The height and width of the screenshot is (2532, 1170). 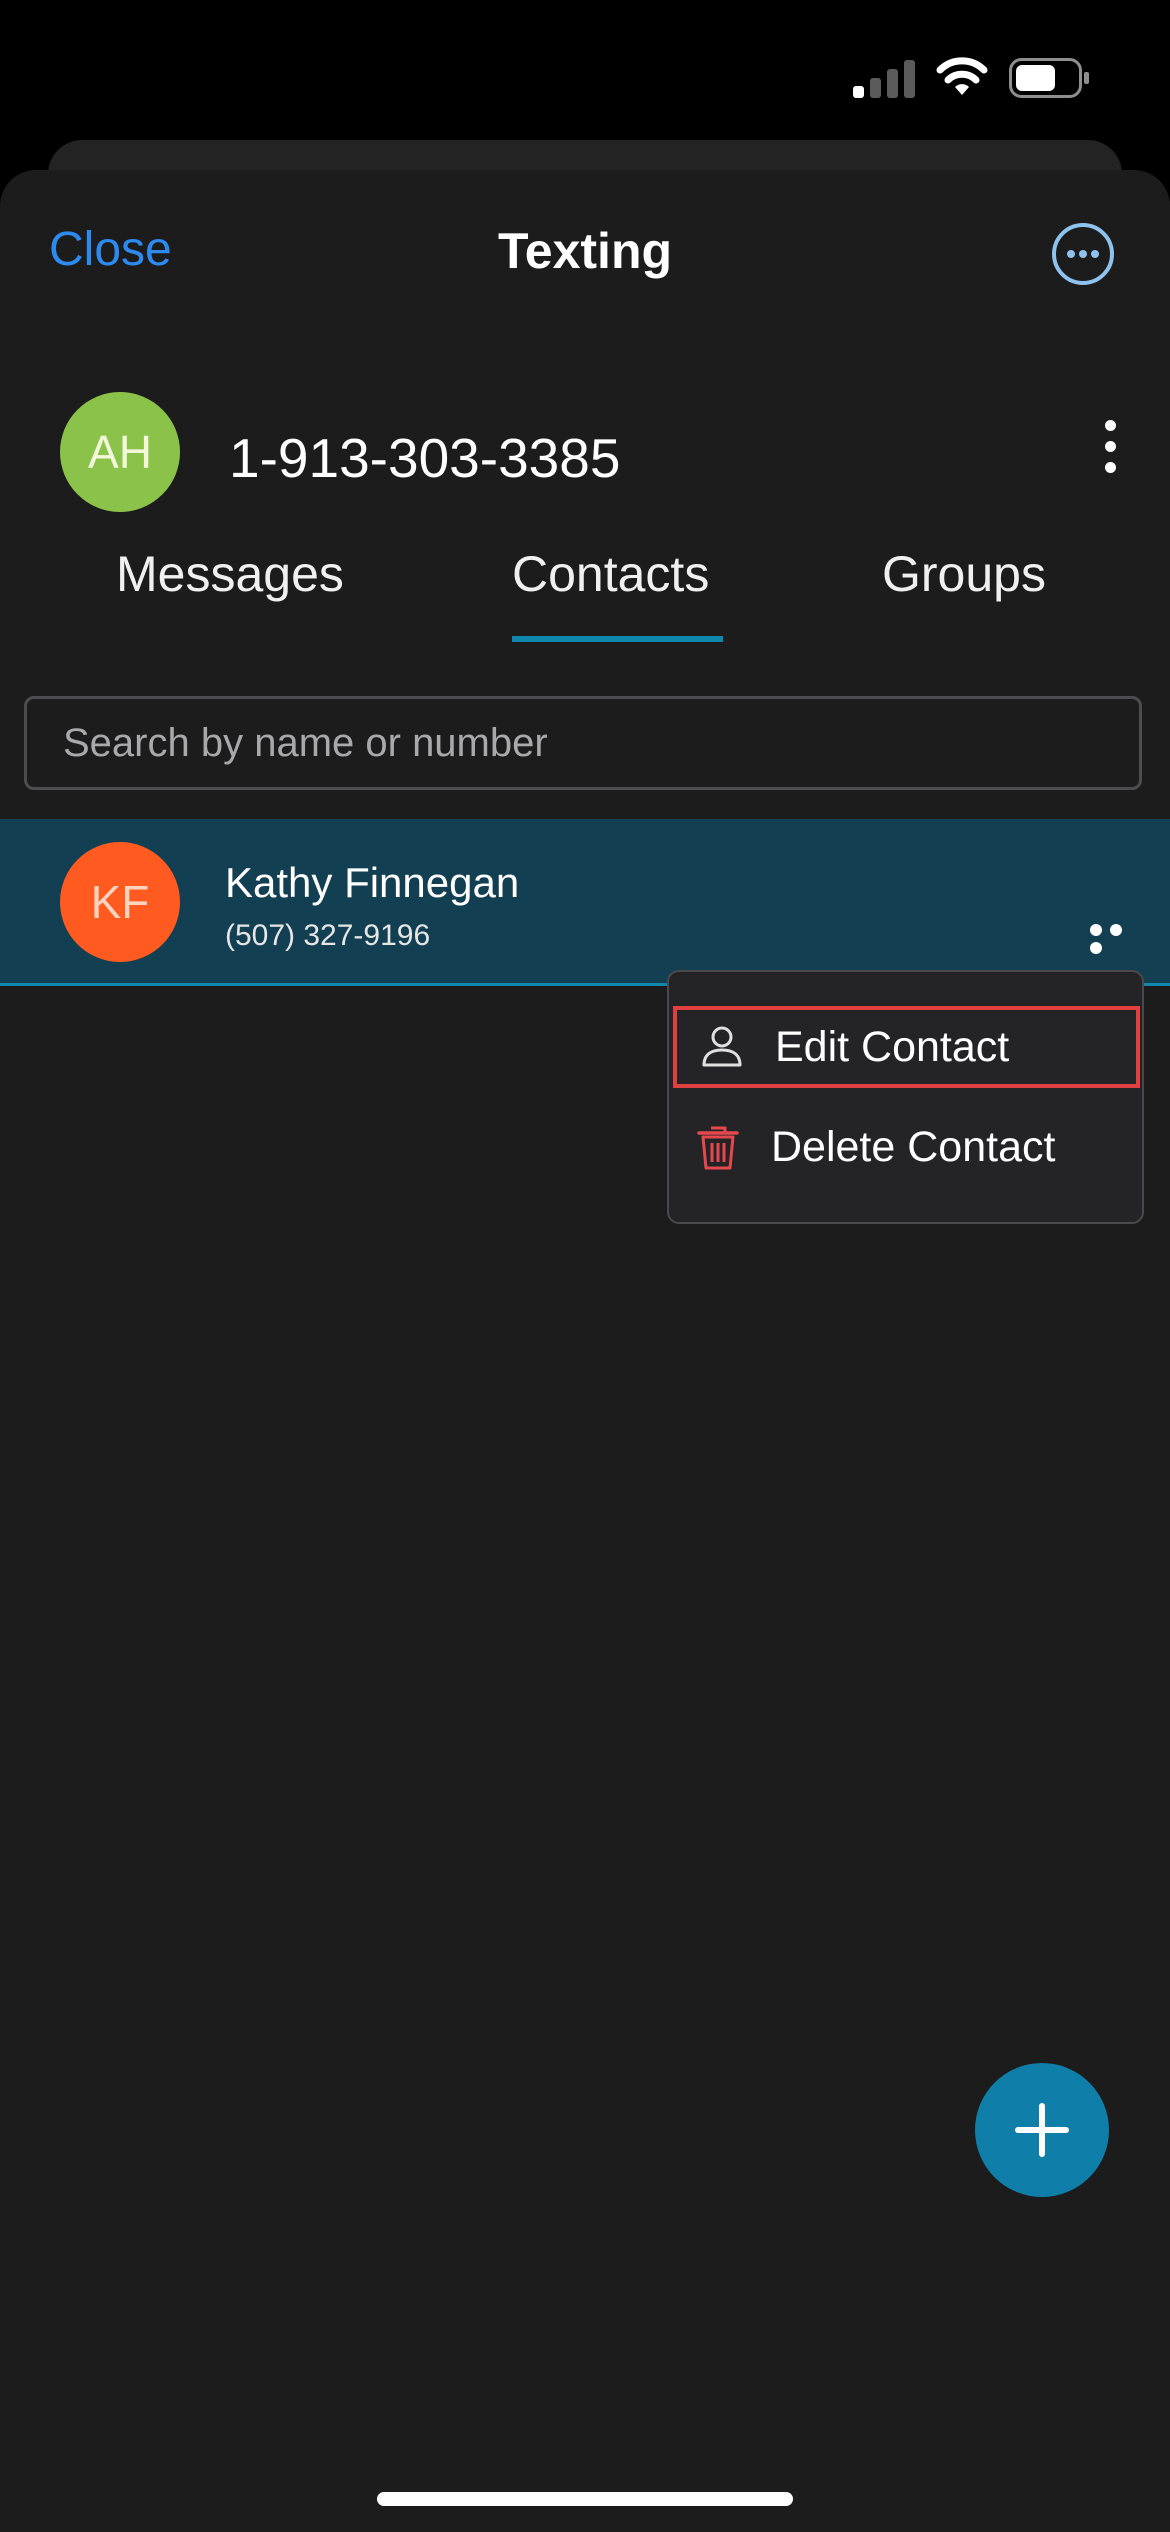 I want to click on trash-icon, so click(x=718, y=1148).